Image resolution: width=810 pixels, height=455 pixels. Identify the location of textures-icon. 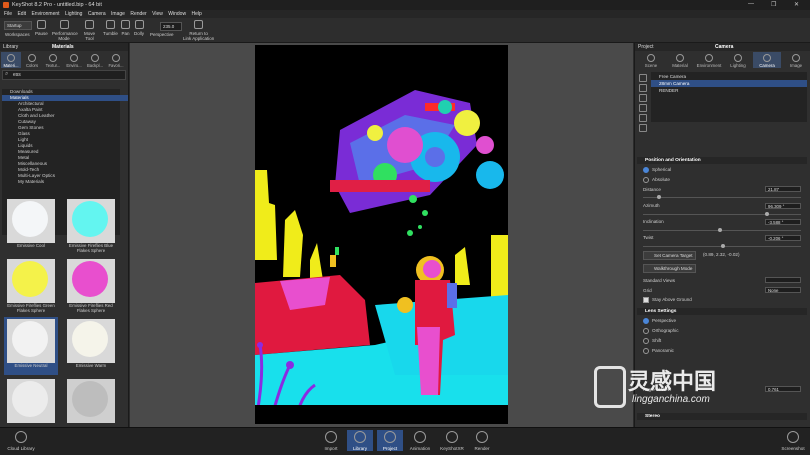
(53, 58).